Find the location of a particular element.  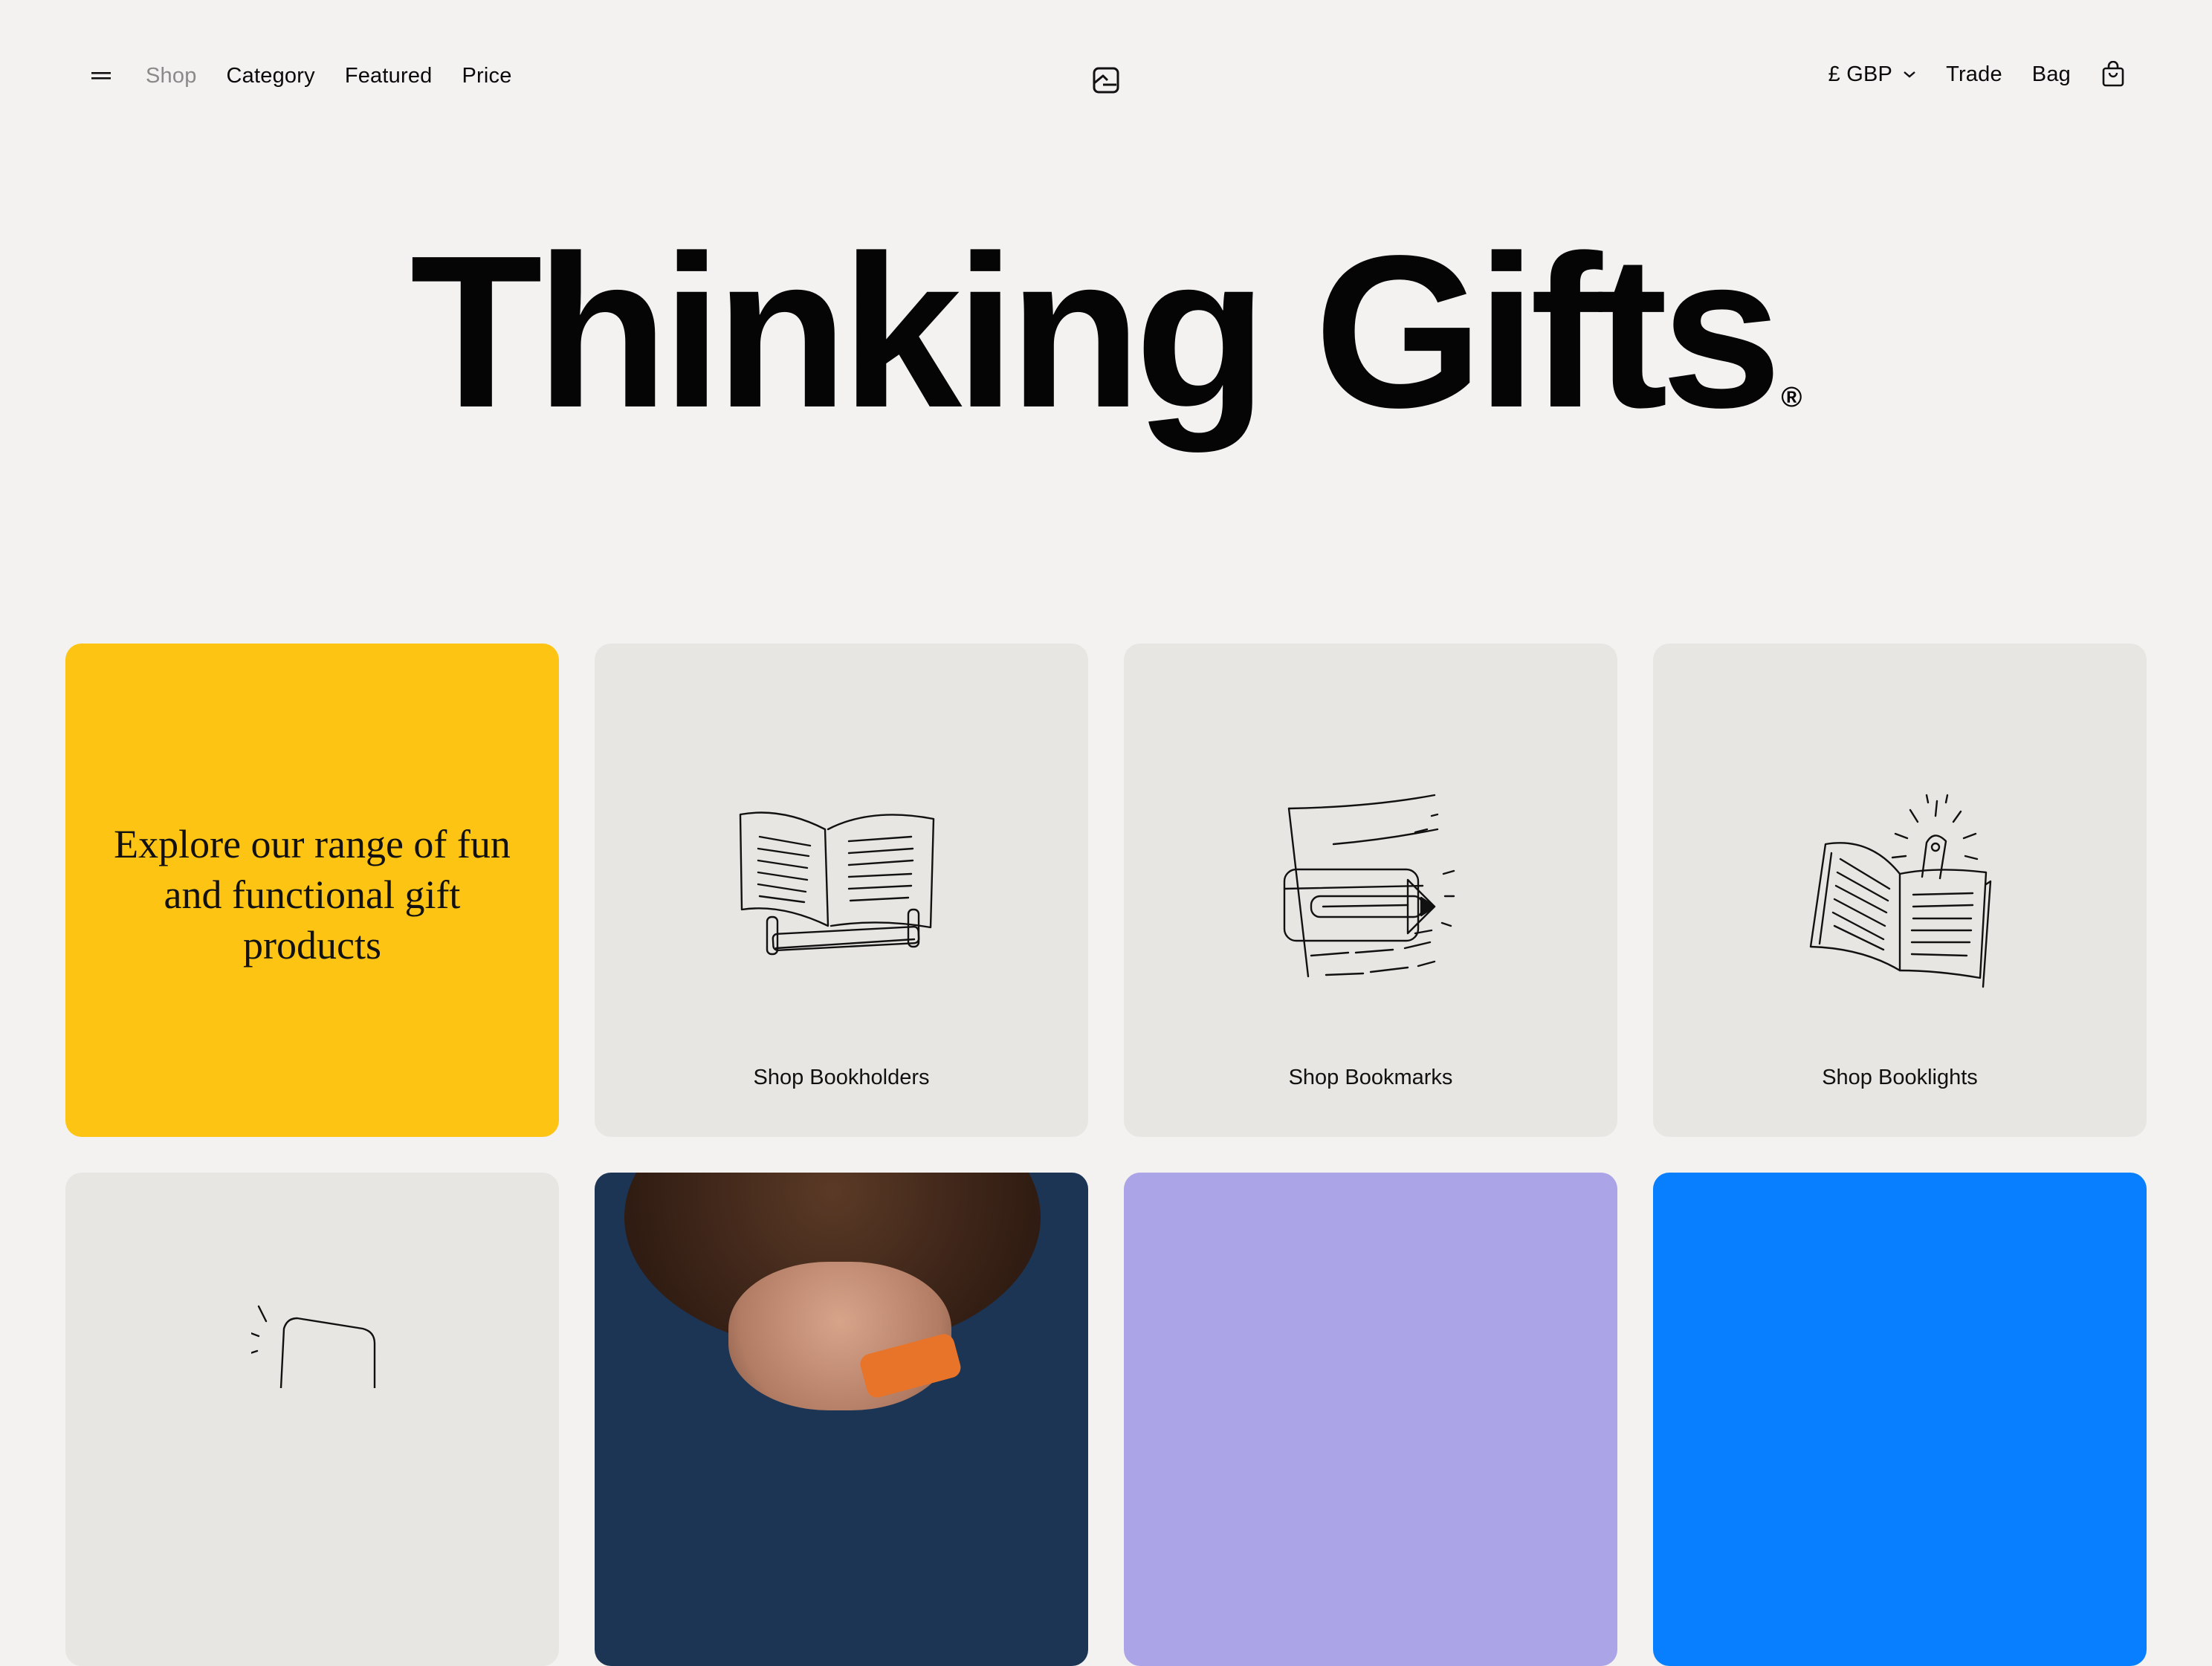

logo-icon is located at coordinates (1106, 80).